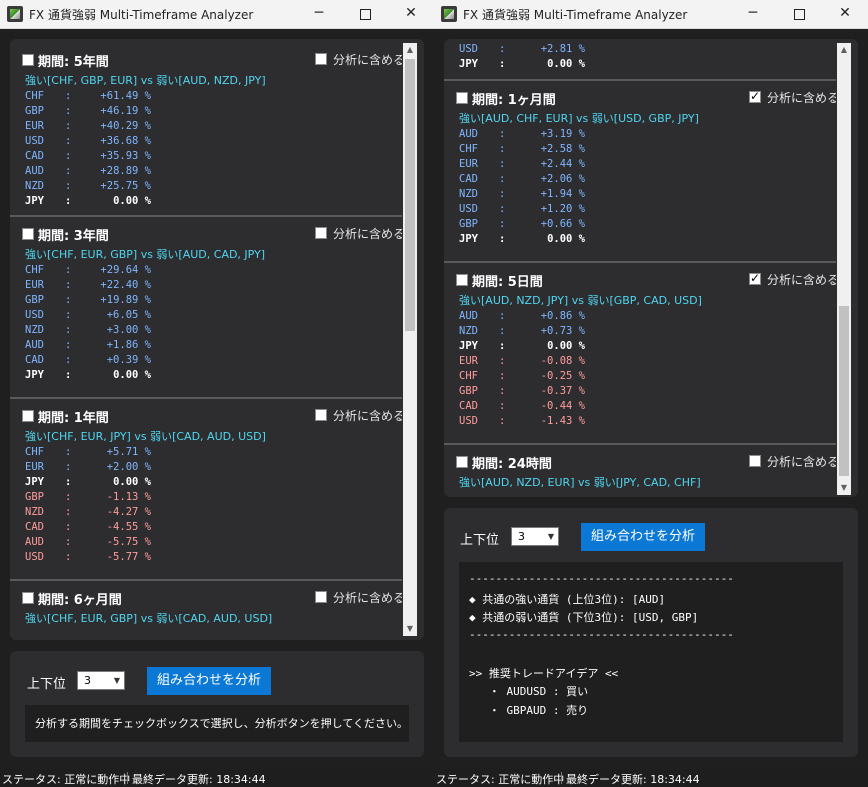 This screenshot has width=868, height=787. I want to click on strength-summary: 強い[CHF, EUR, GBP] vs 弱い[CAD, AUD, USD], so click(149, 618).